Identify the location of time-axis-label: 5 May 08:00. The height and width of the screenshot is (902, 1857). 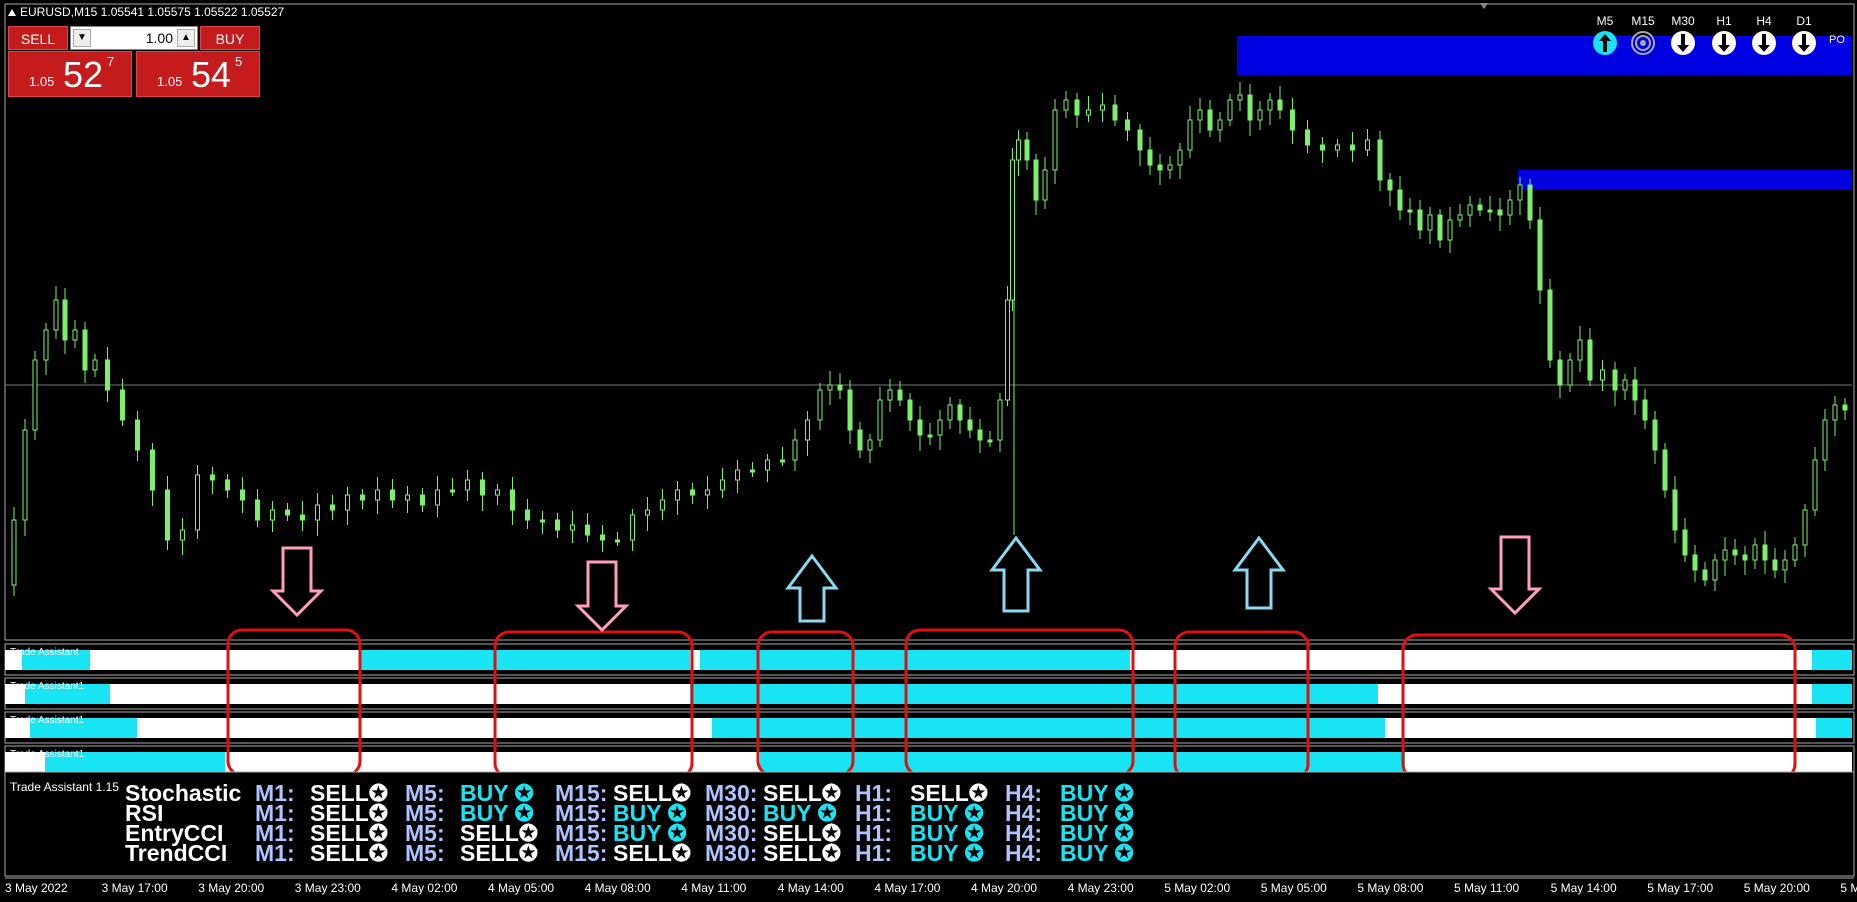
(1390, 888).